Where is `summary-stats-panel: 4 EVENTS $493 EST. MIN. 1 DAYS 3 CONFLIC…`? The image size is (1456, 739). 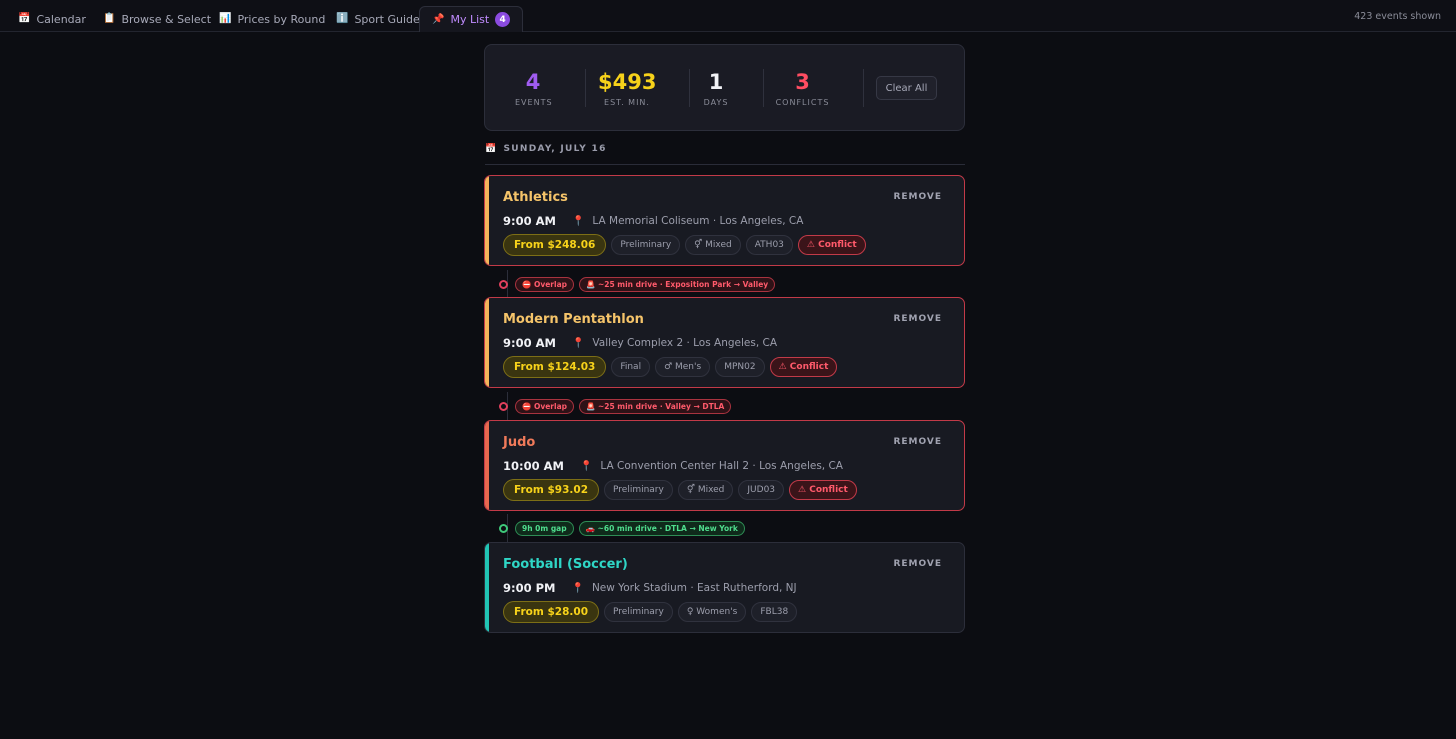 summary-stats-panel: 4 EVENTS $493 EST. MIN. 1 DAYS 3 CONFLIC… is located at coordinates (724, 87).